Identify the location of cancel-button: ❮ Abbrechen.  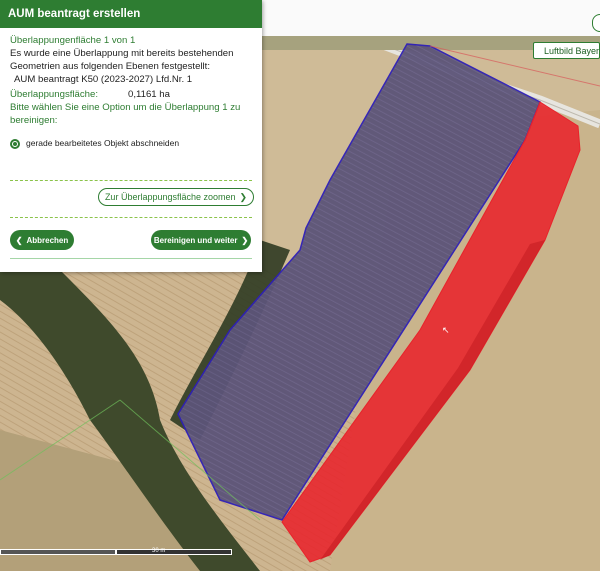
(42, 240).